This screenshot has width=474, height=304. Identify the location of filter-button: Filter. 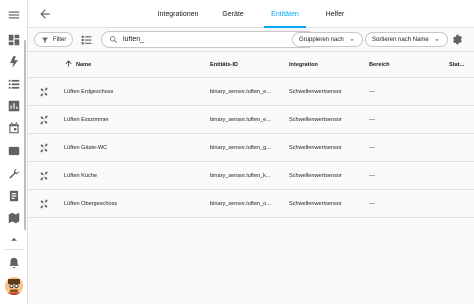
(54, 39).